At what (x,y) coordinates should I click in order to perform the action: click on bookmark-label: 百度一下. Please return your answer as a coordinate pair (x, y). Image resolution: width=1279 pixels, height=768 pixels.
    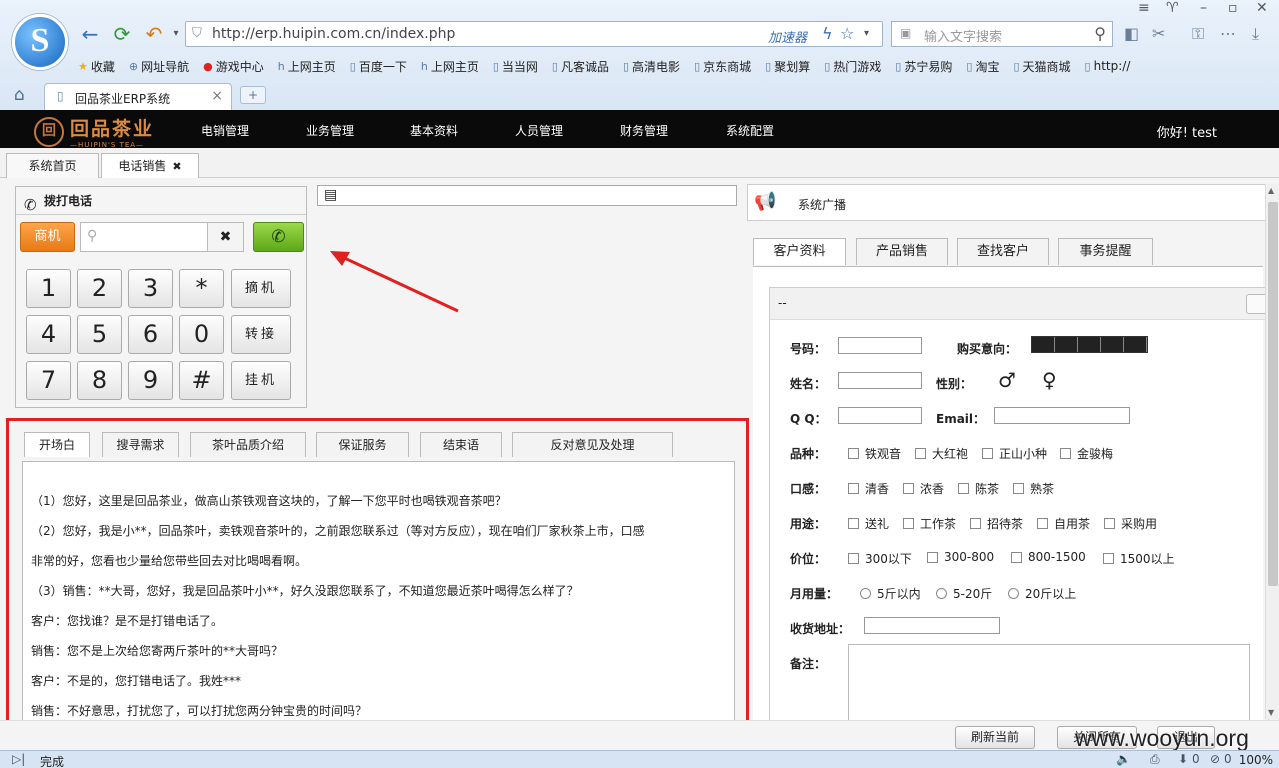
    Looking at the image, I should click on (383, 66).